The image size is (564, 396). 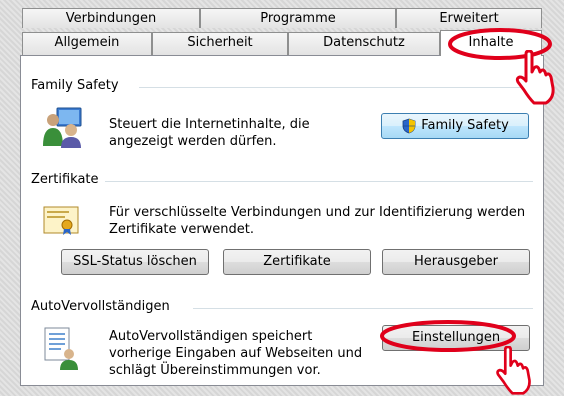 I want to click on certificates-button-label: Zertifikate, so click(x=297, y=261).